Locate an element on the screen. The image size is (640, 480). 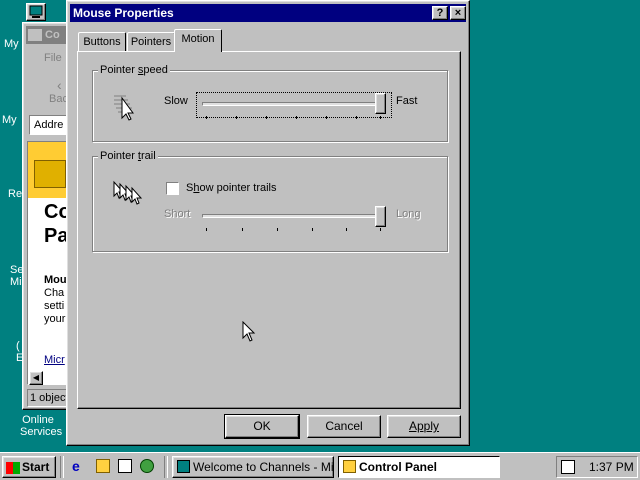
control-panel-window-icon is located at coordinates (35, 35).